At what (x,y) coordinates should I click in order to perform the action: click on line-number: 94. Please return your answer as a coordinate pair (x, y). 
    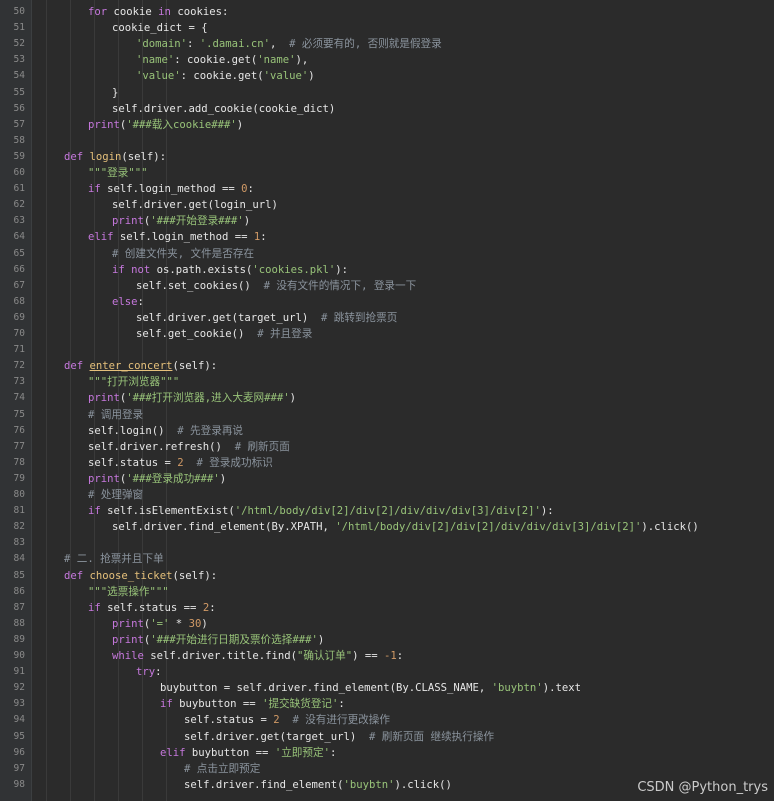
    Looking at the image, I should click on (19, 720).